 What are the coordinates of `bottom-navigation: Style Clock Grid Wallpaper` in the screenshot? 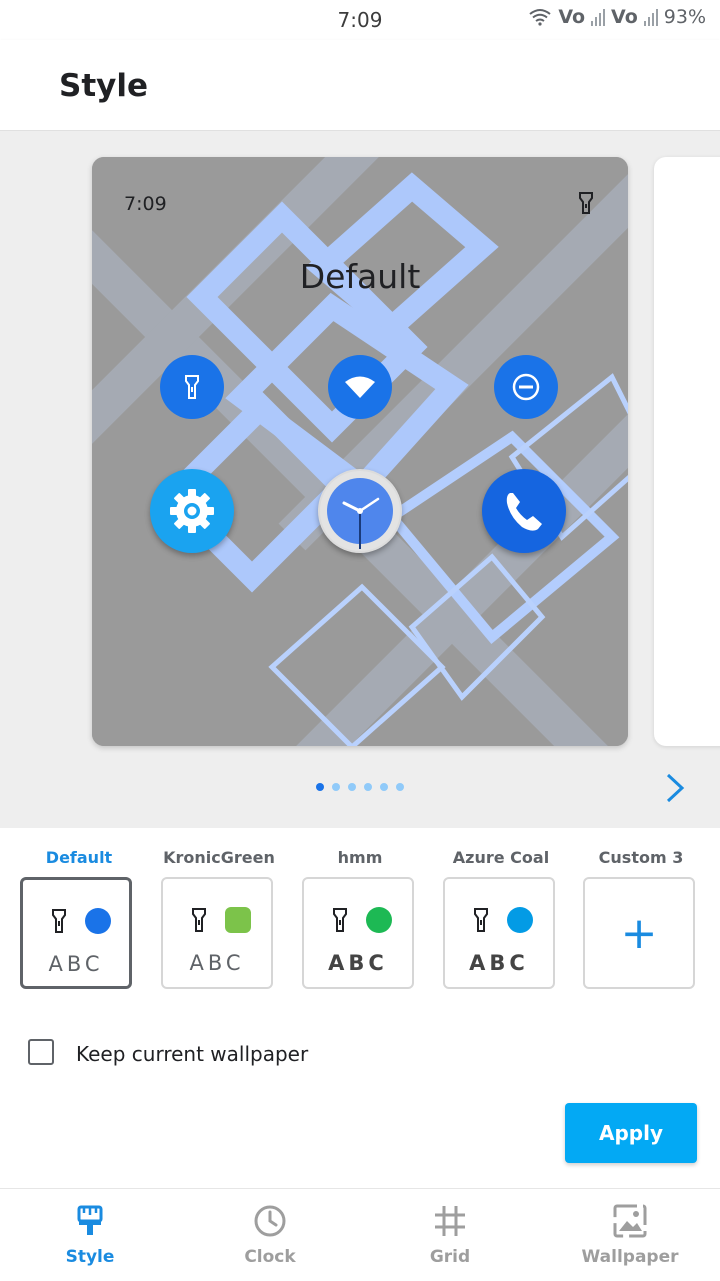 It's located at (360, 1234).